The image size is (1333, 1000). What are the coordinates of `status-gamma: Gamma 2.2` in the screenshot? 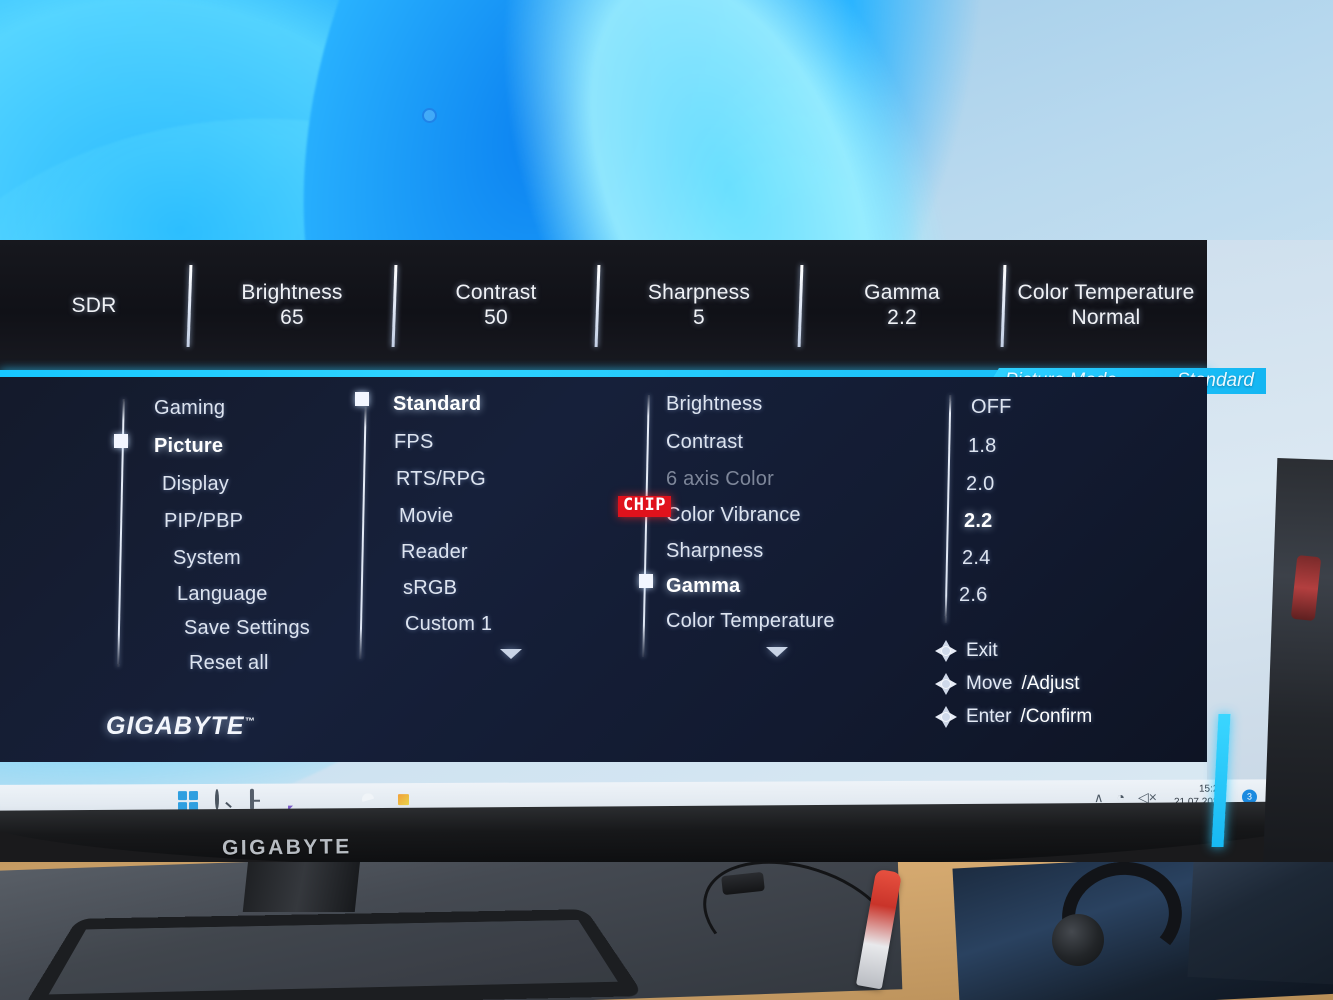 It's located at (902, 306).